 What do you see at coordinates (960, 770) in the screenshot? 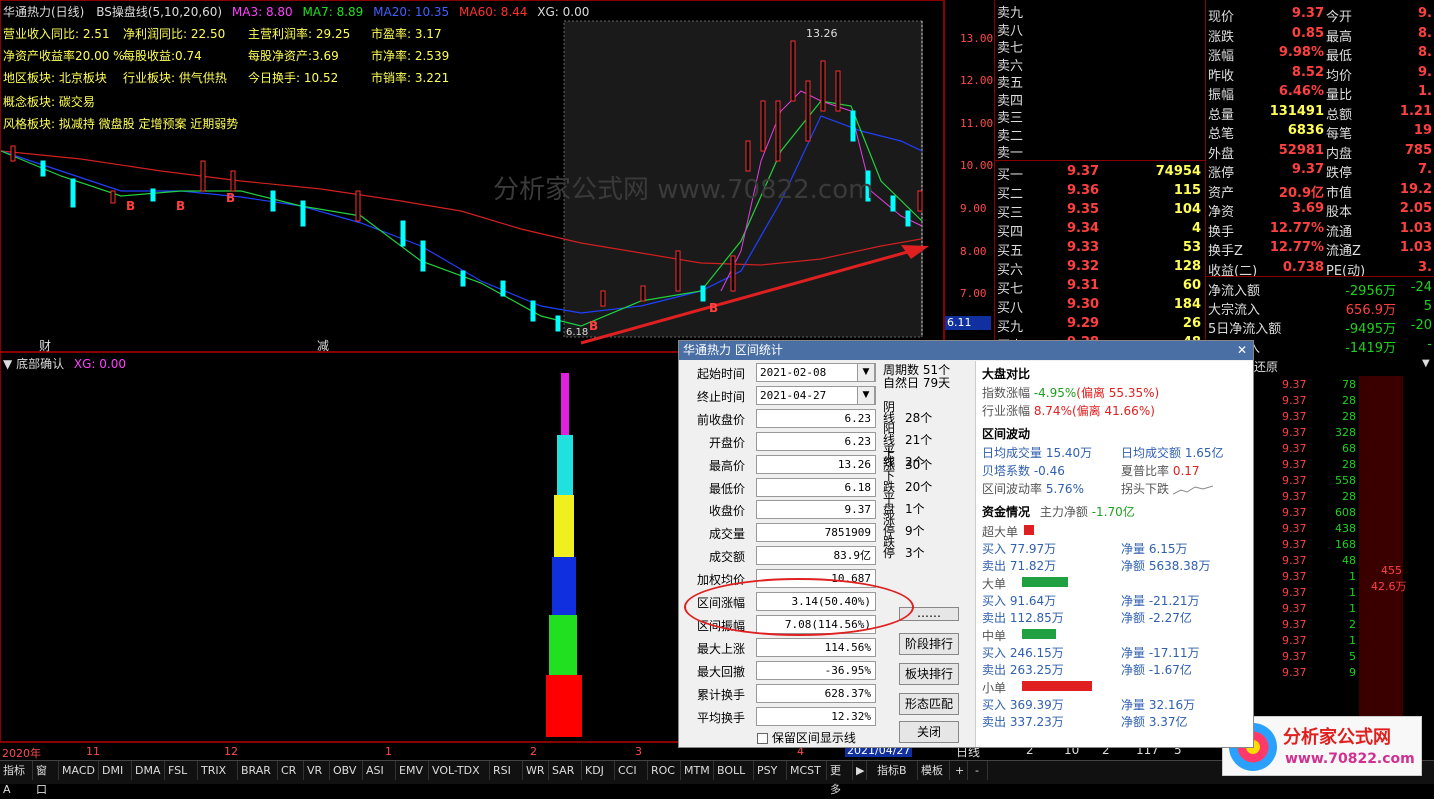
I see `add-icon: +` at bounding box center [960, 770].